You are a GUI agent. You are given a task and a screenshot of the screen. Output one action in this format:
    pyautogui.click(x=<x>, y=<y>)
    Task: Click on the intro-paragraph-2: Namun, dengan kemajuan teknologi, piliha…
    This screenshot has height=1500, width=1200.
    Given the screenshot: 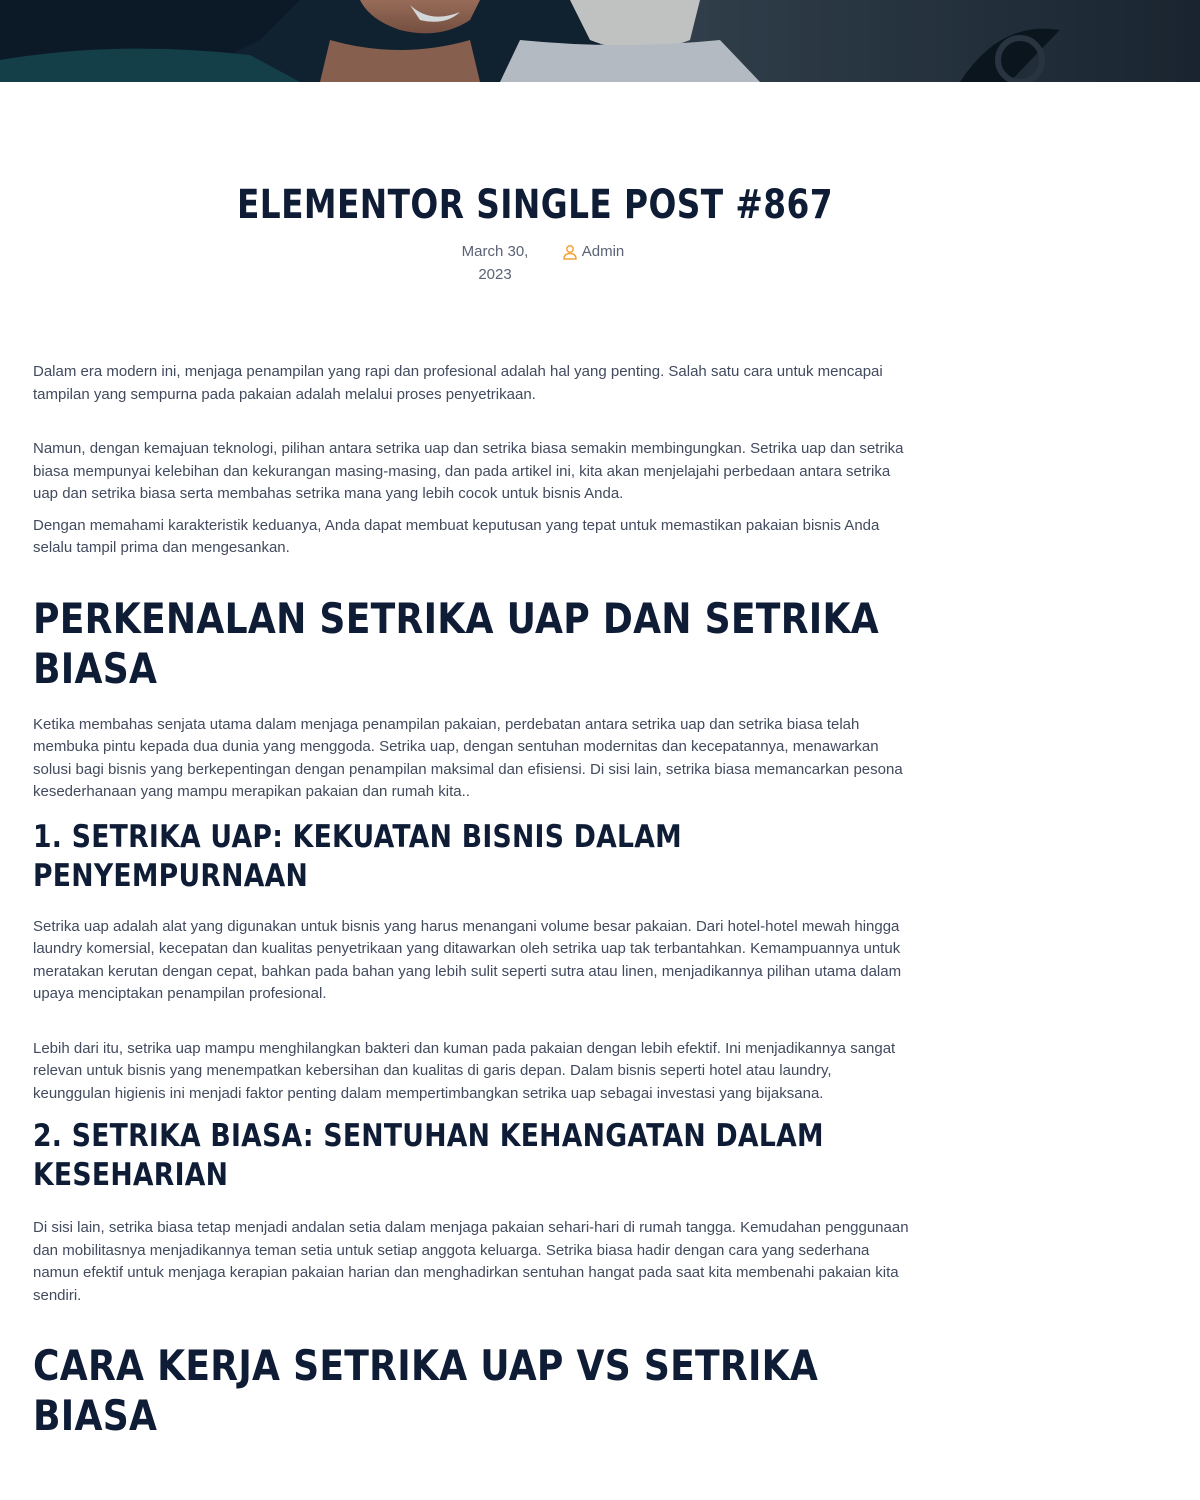 What is the action you would take?
    pyautogui.click(x=468, y=471)
    